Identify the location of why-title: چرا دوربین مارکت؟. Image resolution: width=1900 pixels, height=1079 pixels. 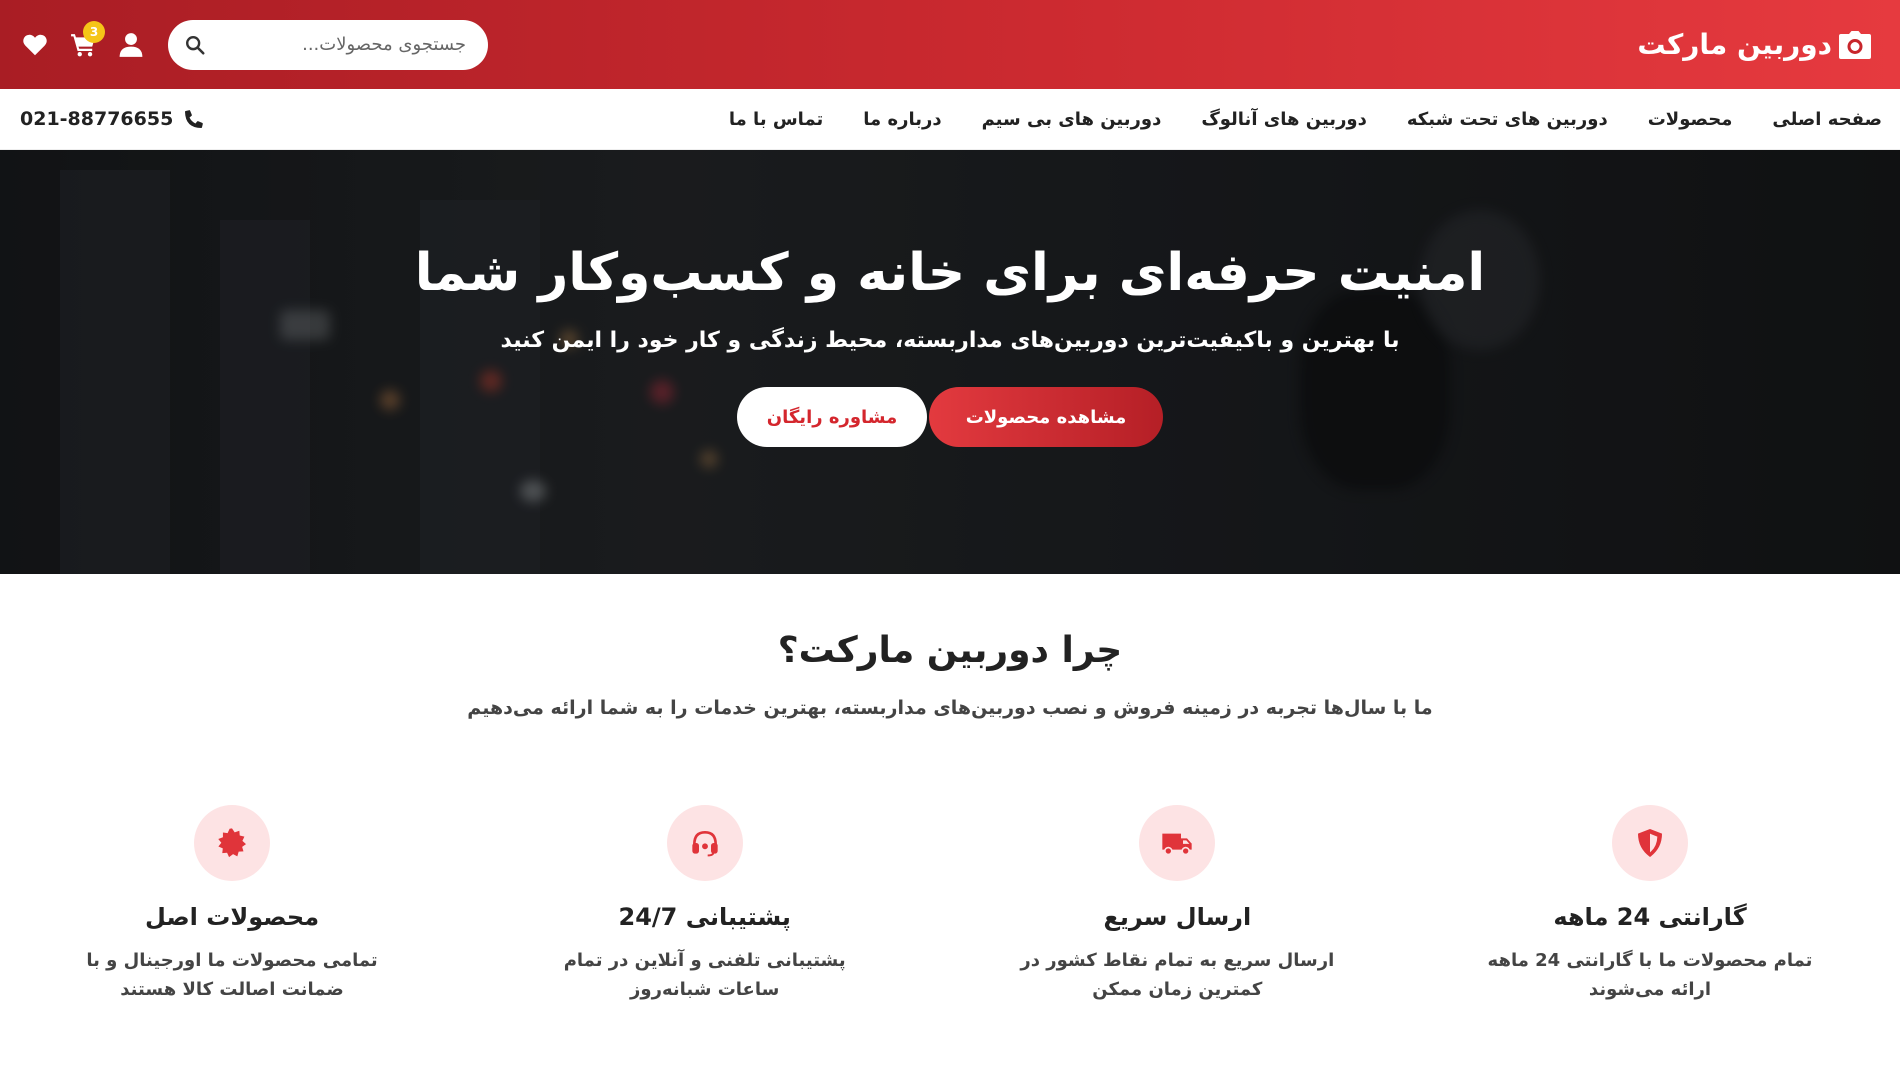
(950, 650).